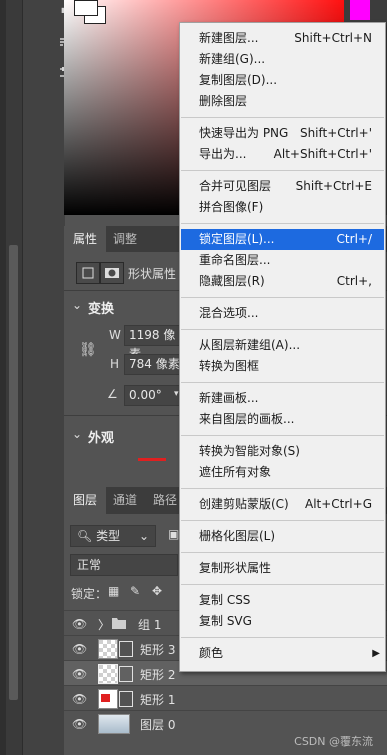  I want to click on menu-item: 栅格化图层(L), so click(282, 536).